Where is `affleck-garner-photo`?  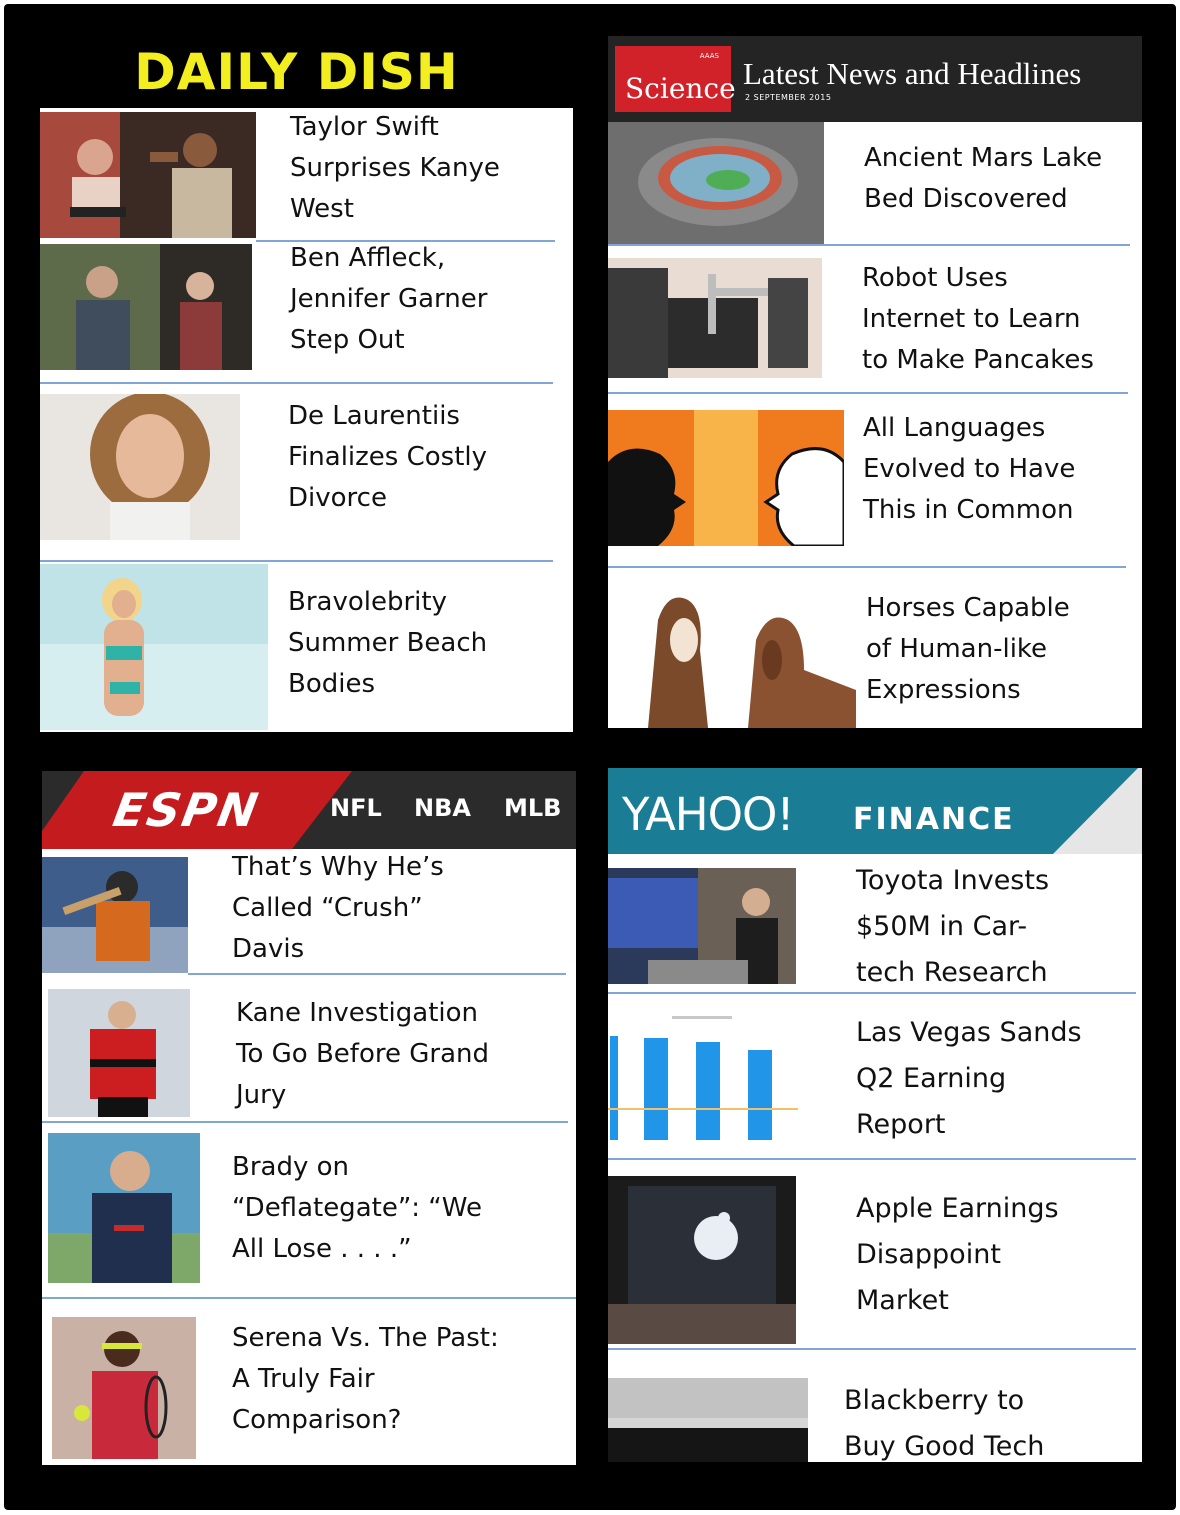
affleck-garner-photo is located at coordinates (146, 307).